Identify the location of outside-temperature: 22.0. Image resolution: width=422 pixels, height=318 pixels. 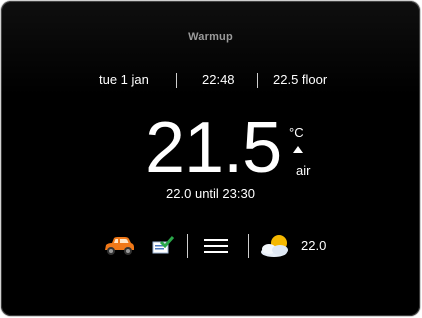
(314, 245).